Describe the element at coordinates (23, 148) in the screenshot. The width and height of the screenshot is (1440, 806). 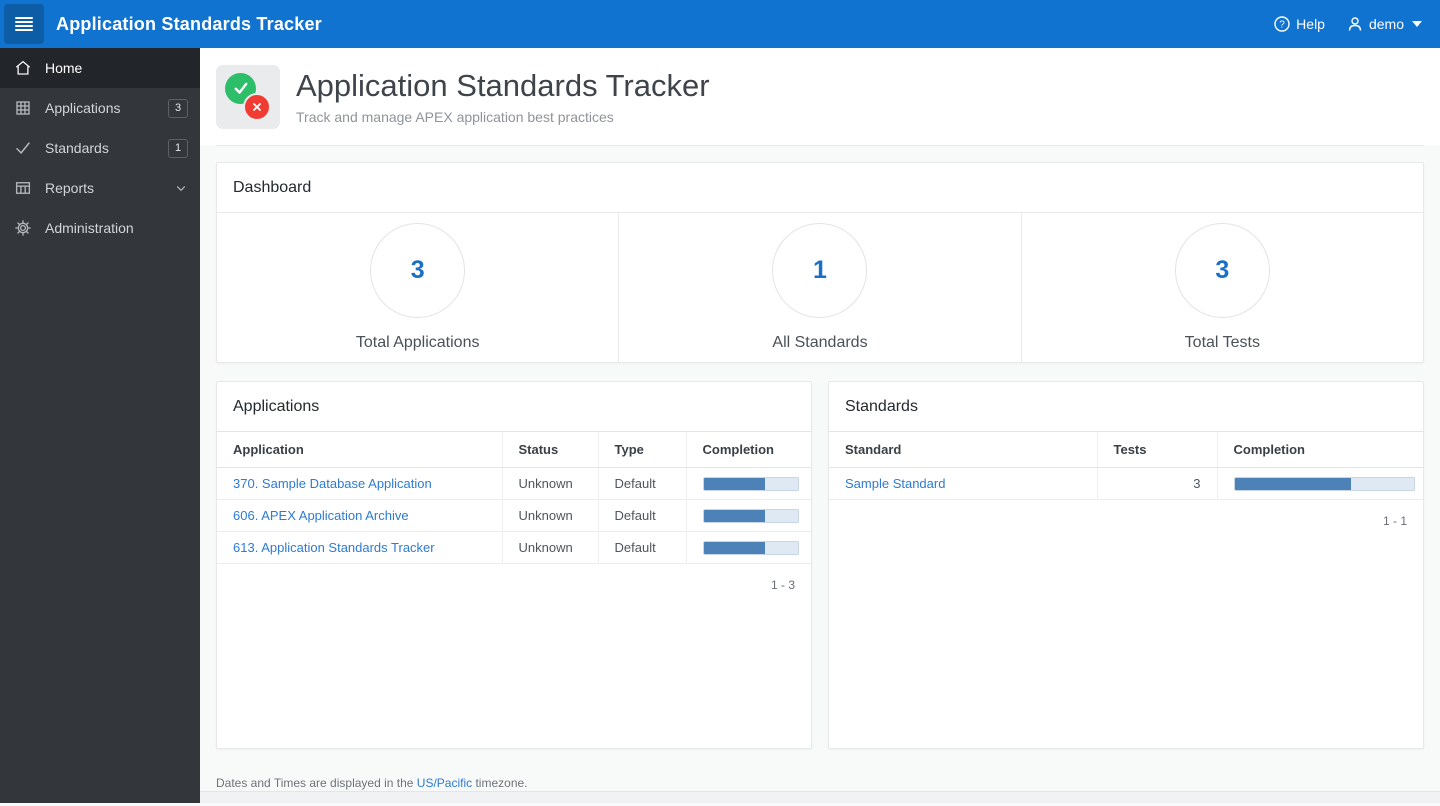
I see `check-icon` at that location.